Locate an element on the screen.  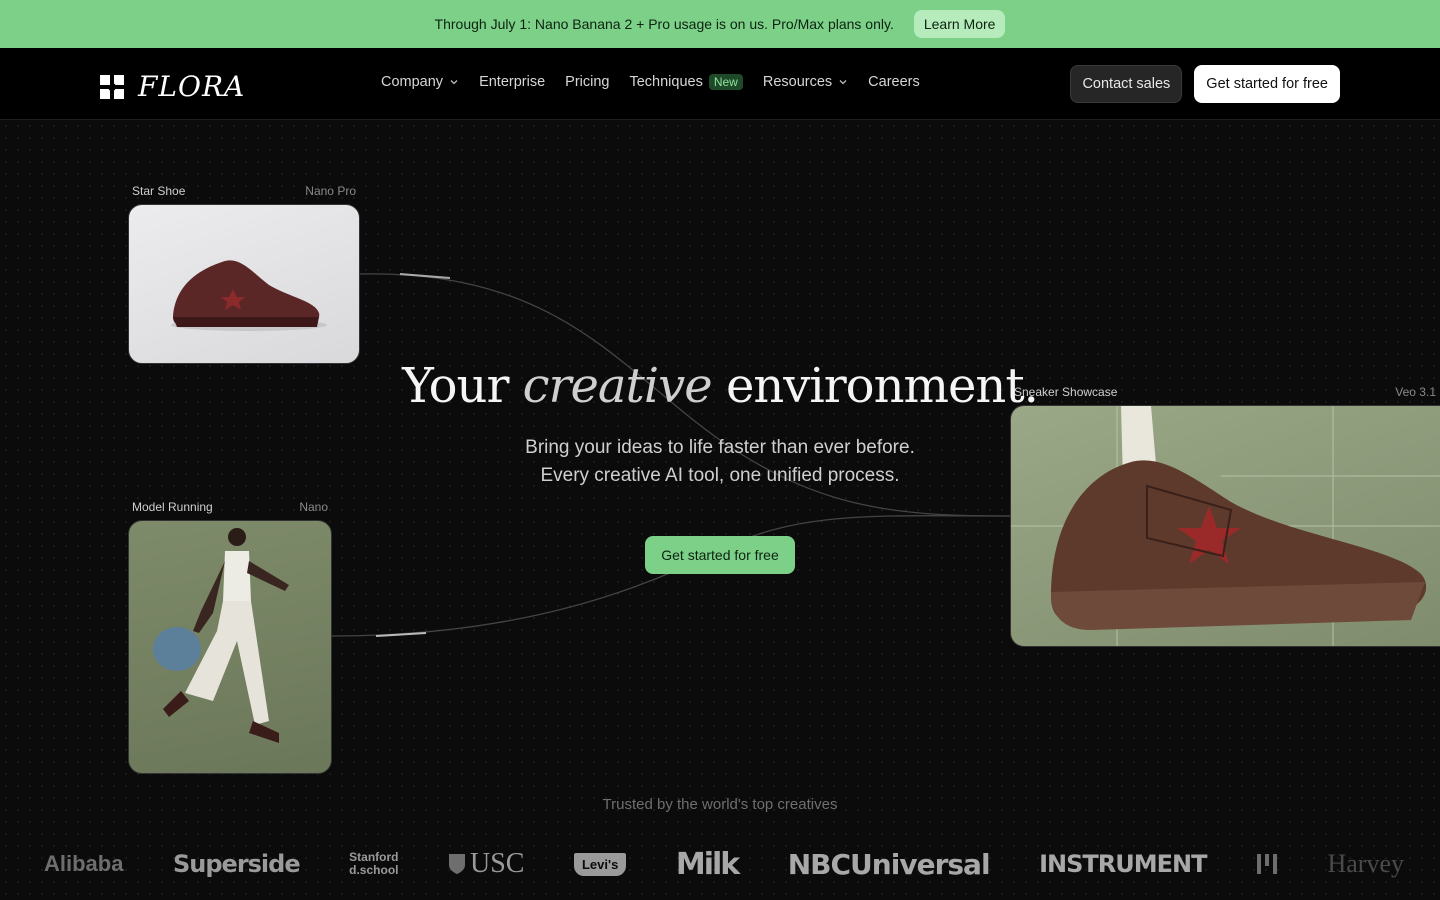
logo-levis: Levi's is located at coordinates (600, 864).